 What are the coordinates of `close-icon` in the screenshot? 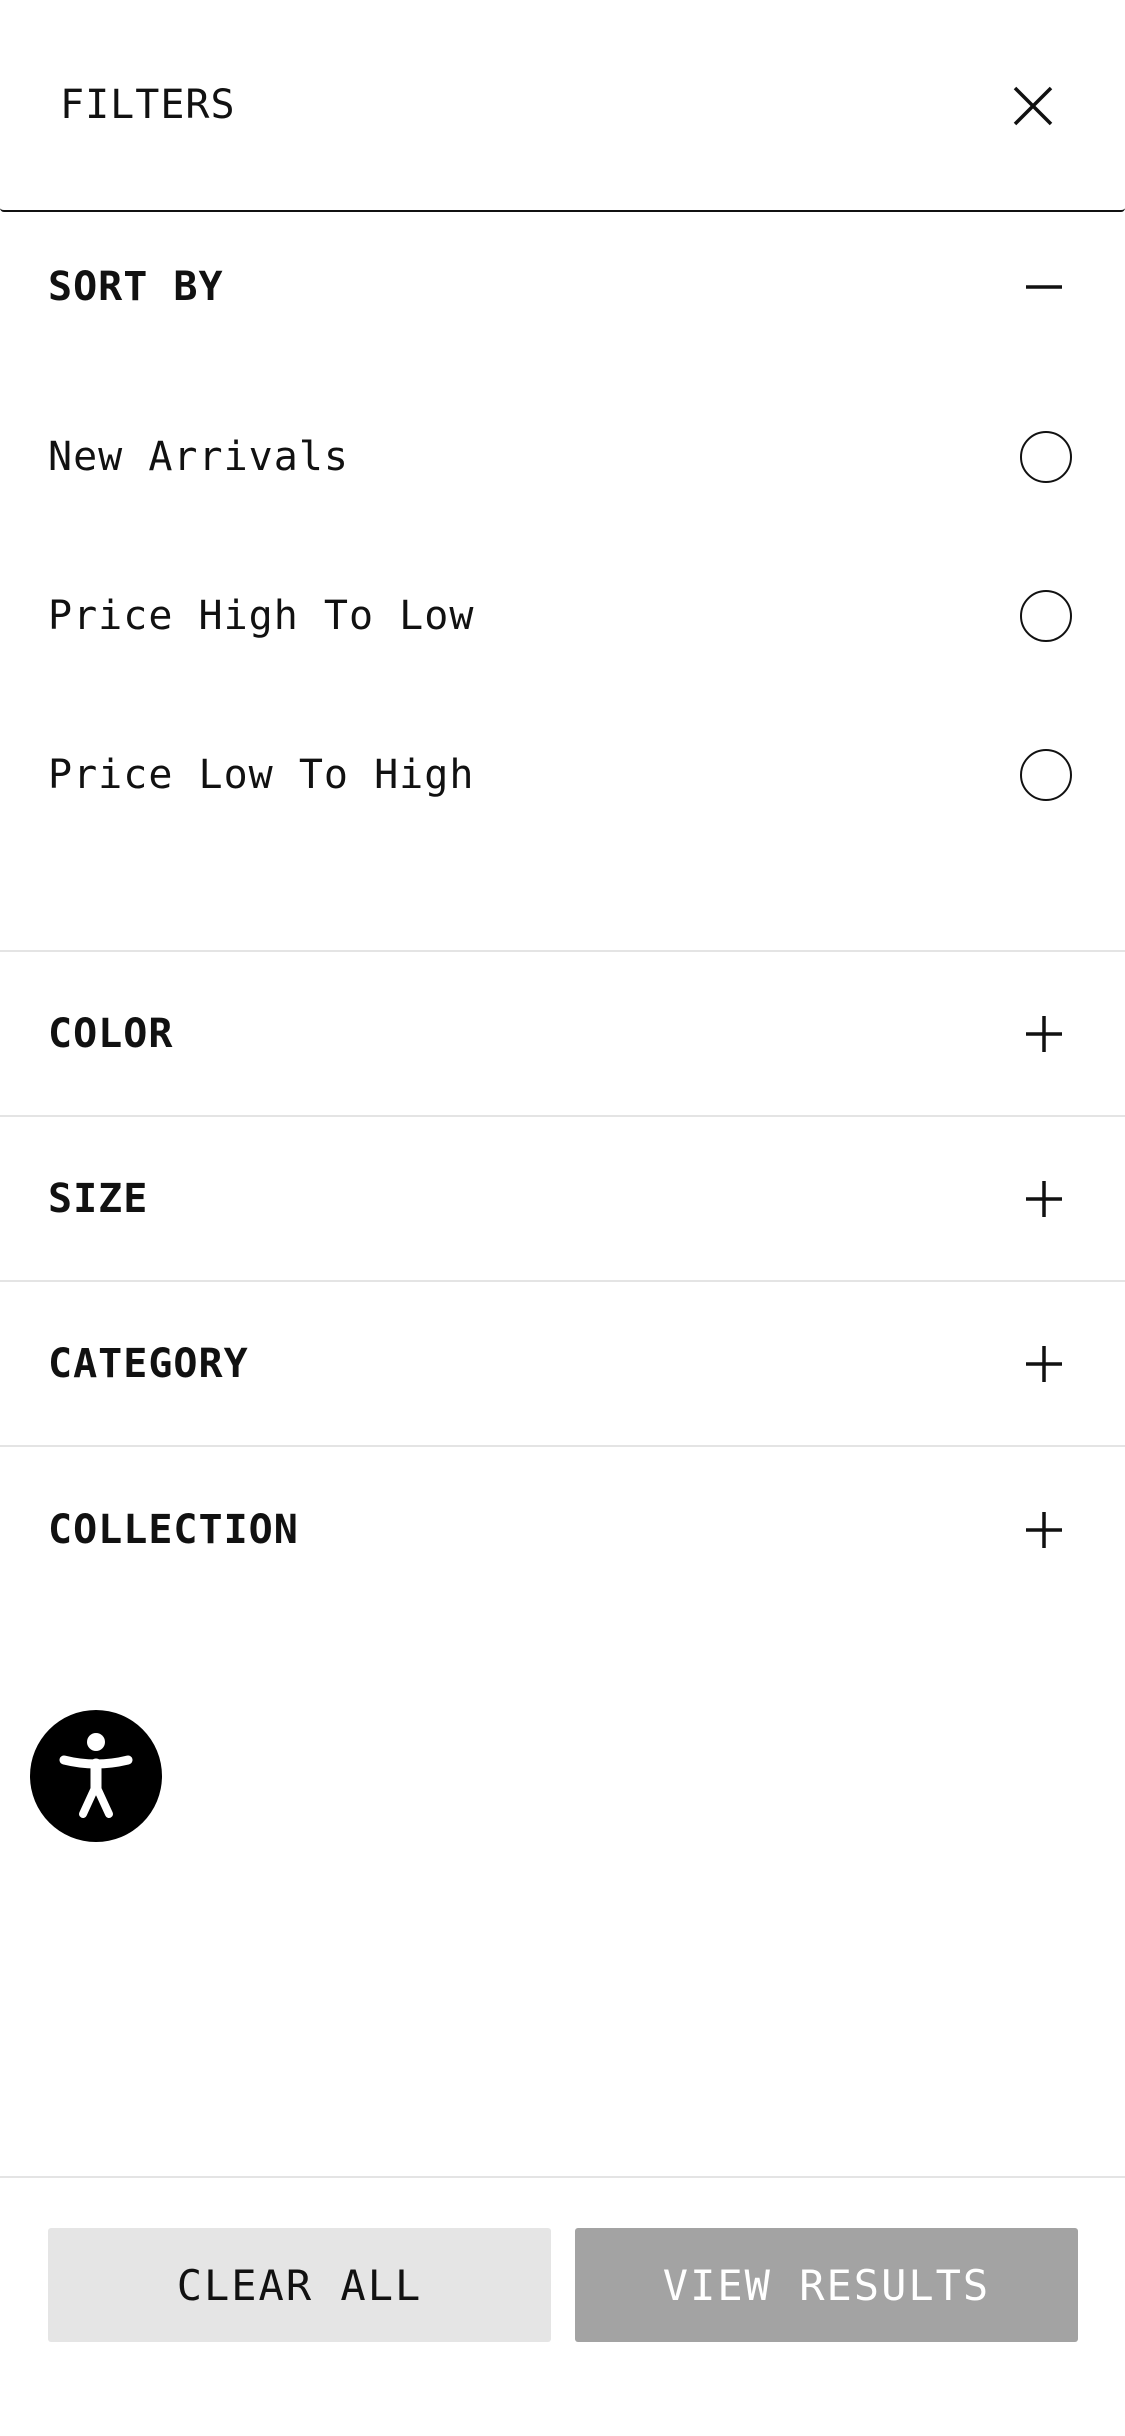 It's located at (1033, 106).